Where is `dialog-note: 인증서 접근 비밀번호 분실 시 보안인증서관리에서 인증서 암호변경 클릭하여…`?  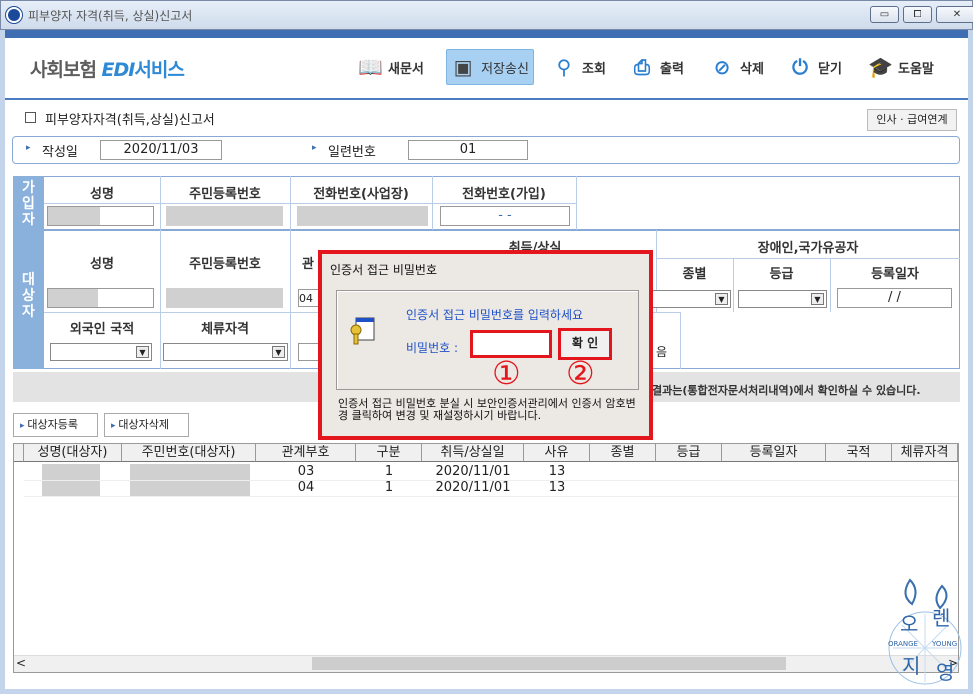 dialog-note: 인증서 접근 비밀번호 분실 시 보안인증서관리에서 인증서 암호변경 클릭하여… is located at coordinates (487, 409).